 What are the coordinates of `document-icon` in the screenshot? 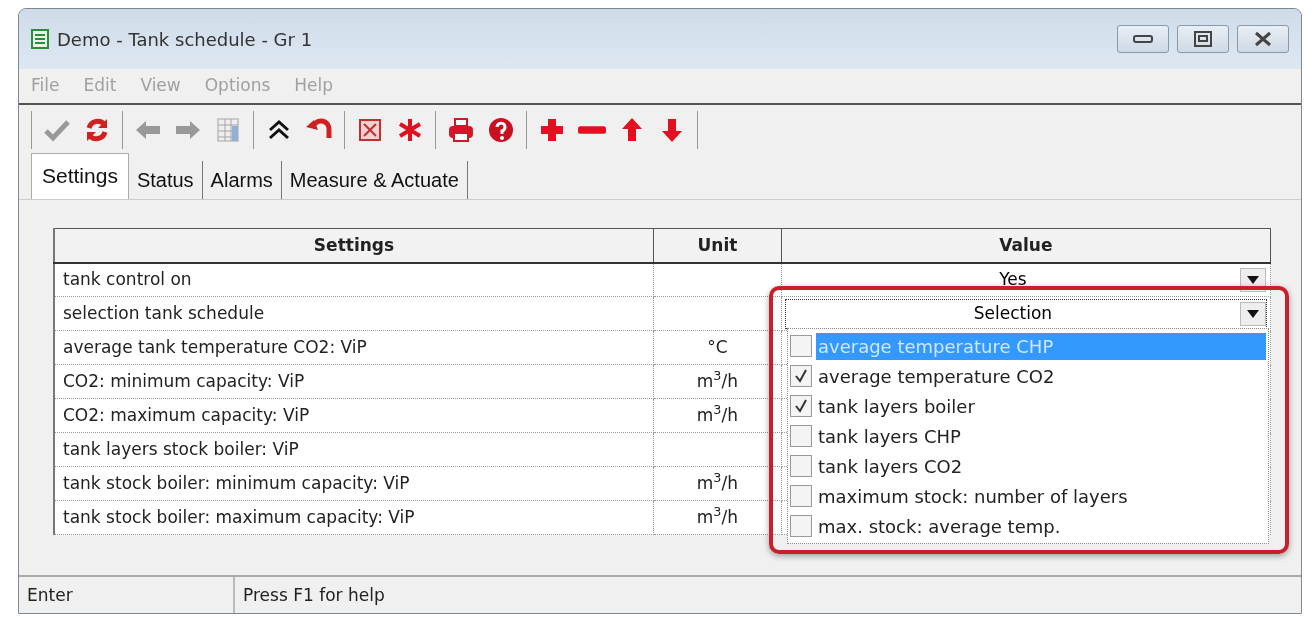 It's located at (40, 39).